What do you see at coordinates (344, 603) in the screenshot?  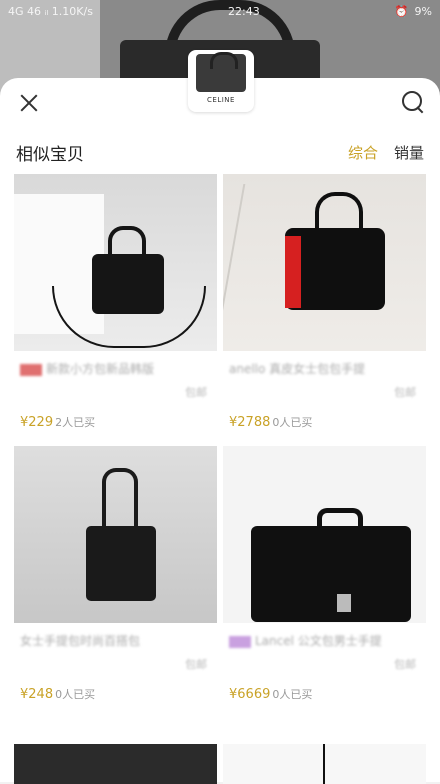 I see `photo-bag-lock` at bounding box center [344, 603].